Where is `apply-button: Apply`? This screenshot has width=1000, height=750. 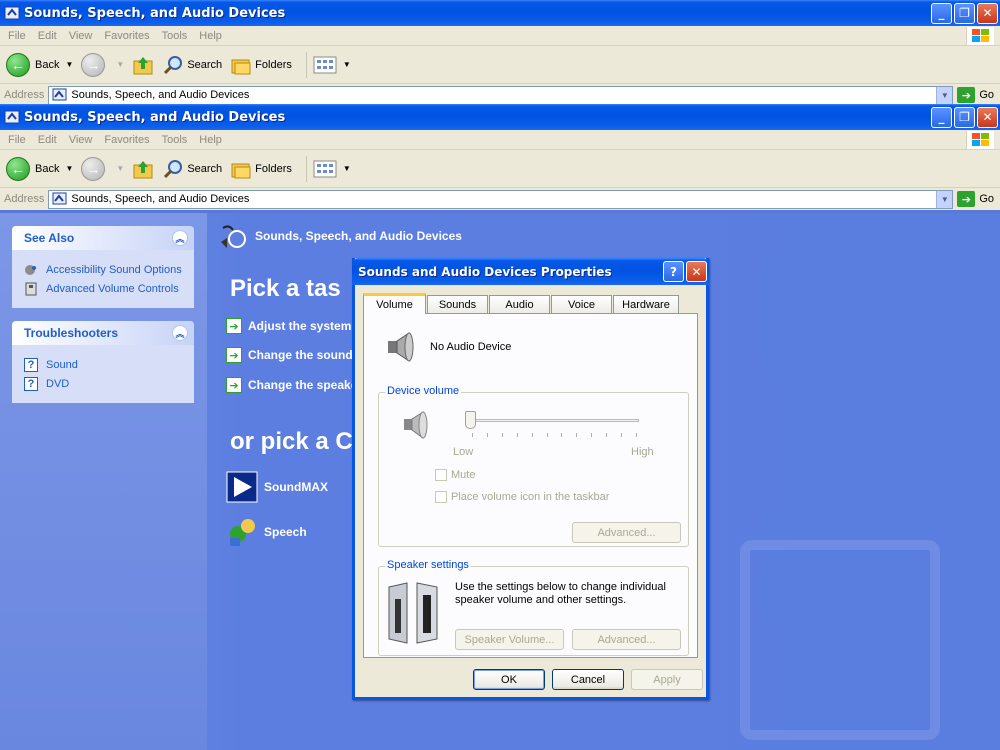
apply-button: Apply is located at coordinates (667, 679).